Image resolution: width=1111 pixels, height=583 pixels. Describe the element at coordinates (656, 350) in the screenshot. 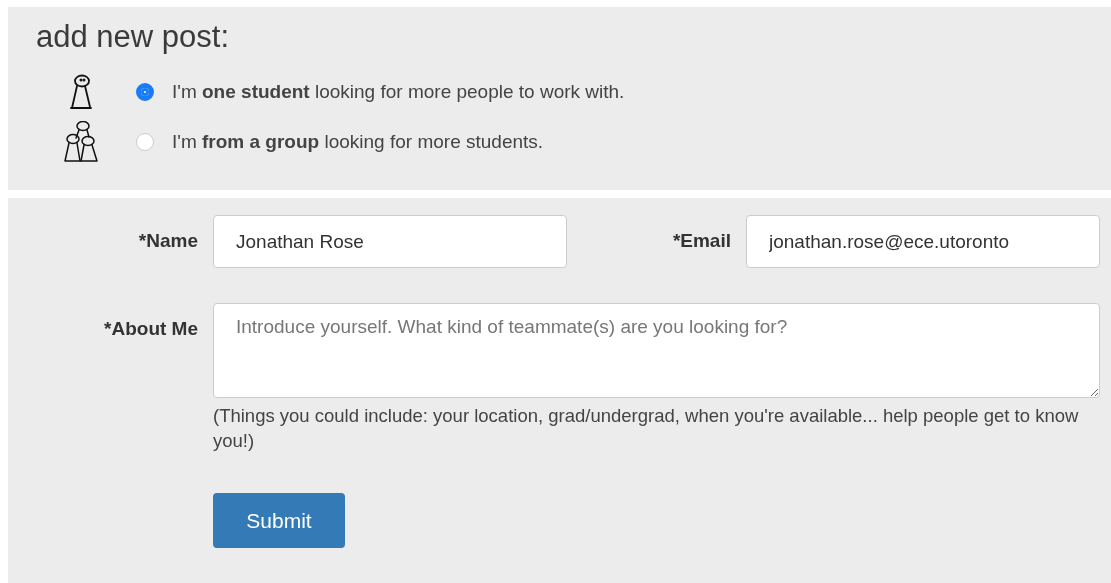

I see `about-me-field: Introduce yourself. What kind of teammate(s) are you looking for?` at that location.